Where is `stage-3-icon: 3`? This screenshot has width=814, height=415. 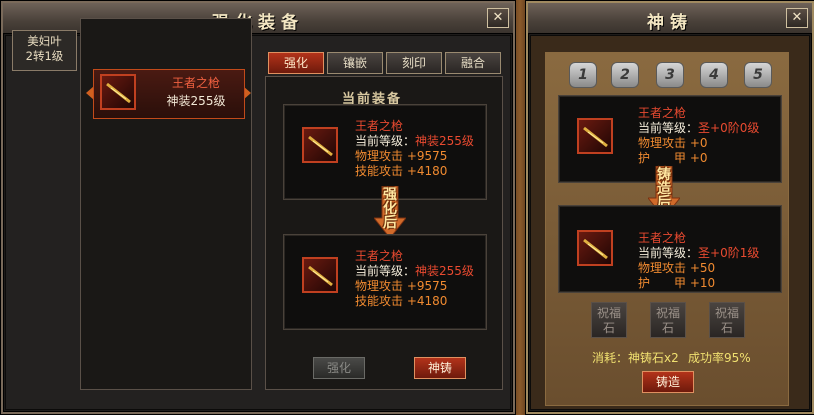
stage-3-icon: 3 is located at coordinates (670, 75).